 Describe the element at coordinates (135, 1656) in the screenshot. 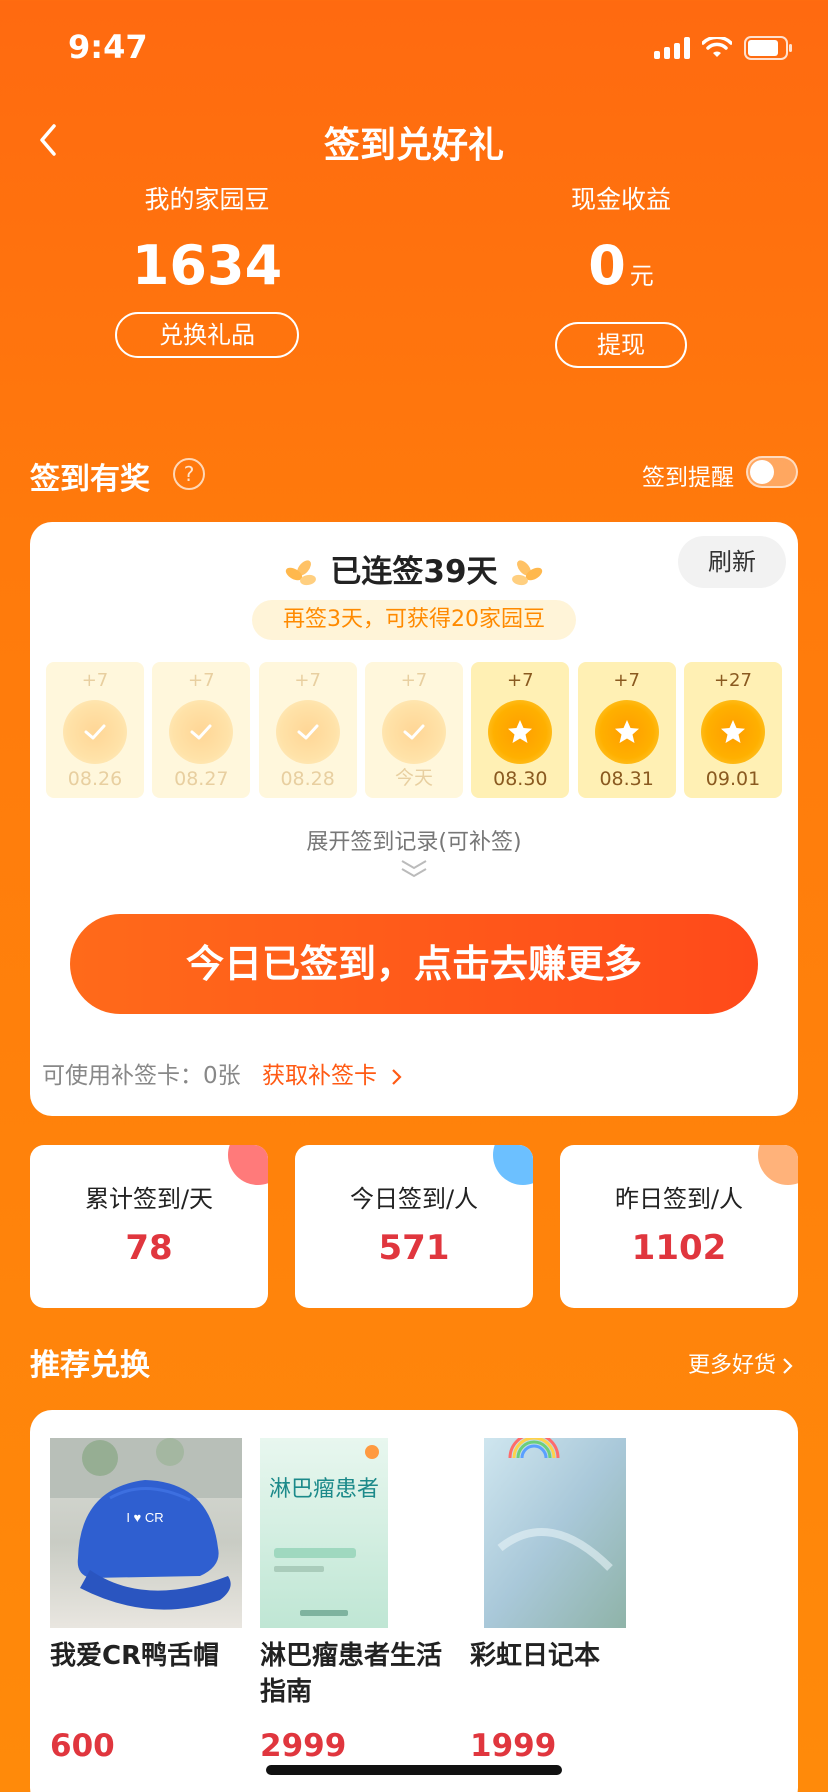

I see `product-name: 我爱CR鸭舌帽` at that location.